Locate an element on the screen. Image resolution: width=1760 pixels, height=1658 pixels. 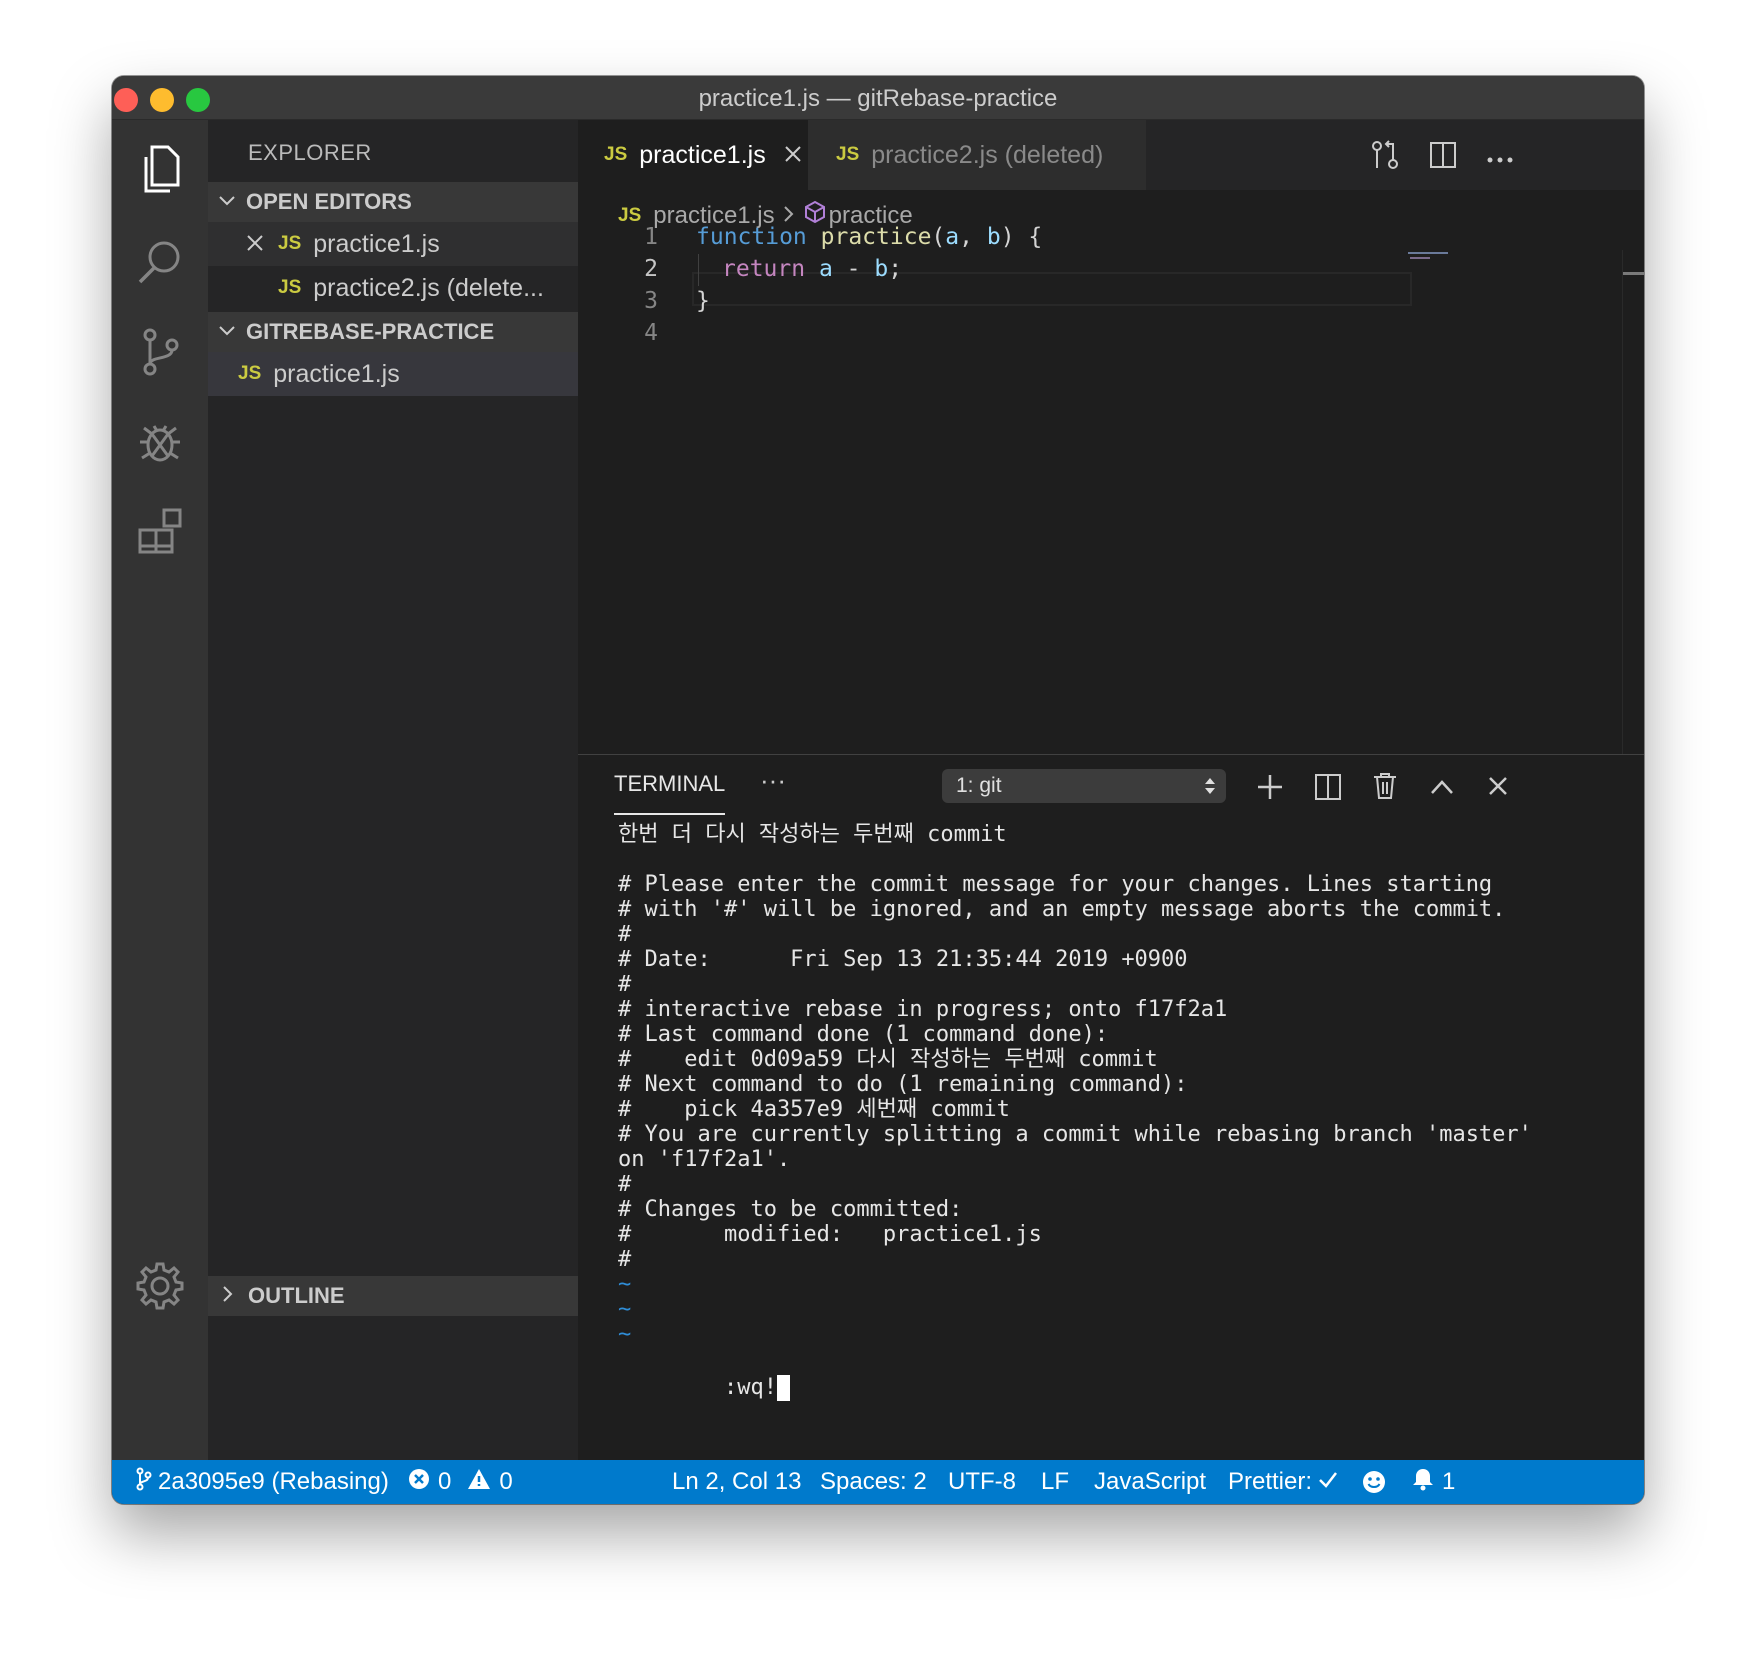
more-actions-icon is located at coordinates (1500, 160).